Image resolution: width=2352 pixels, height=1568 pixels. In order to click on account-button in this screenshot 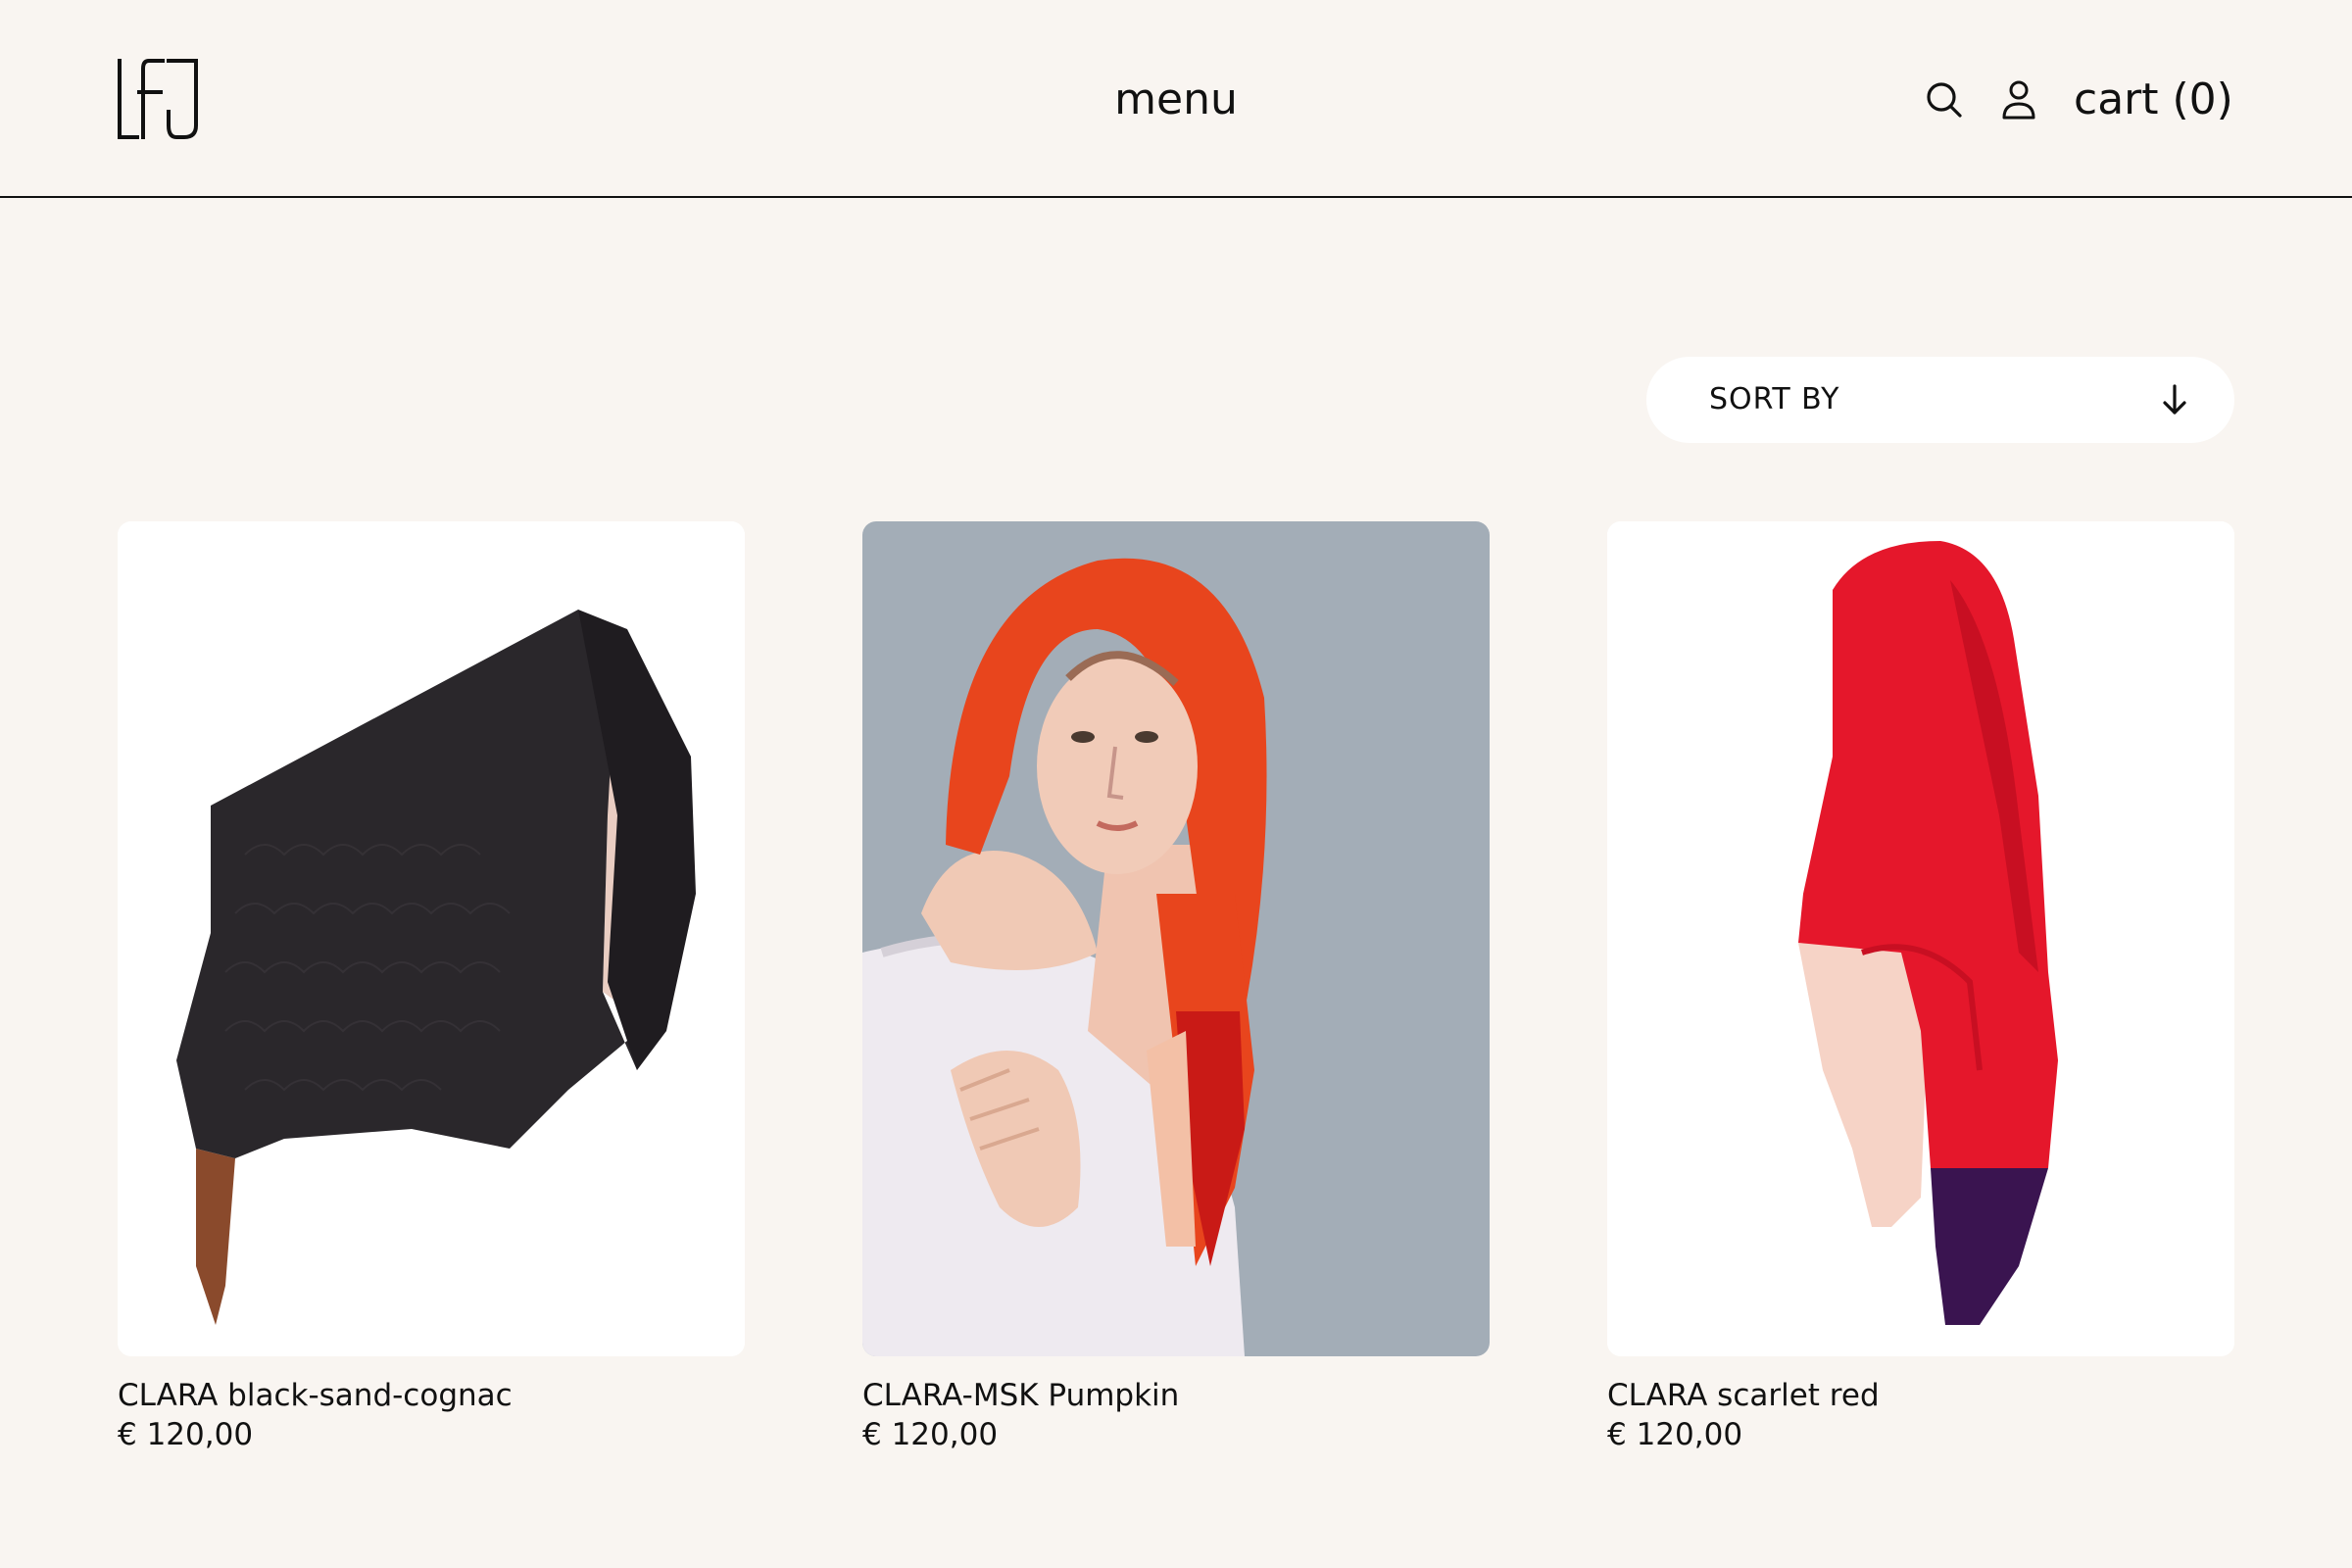, I will do `click(2018, 100)`.